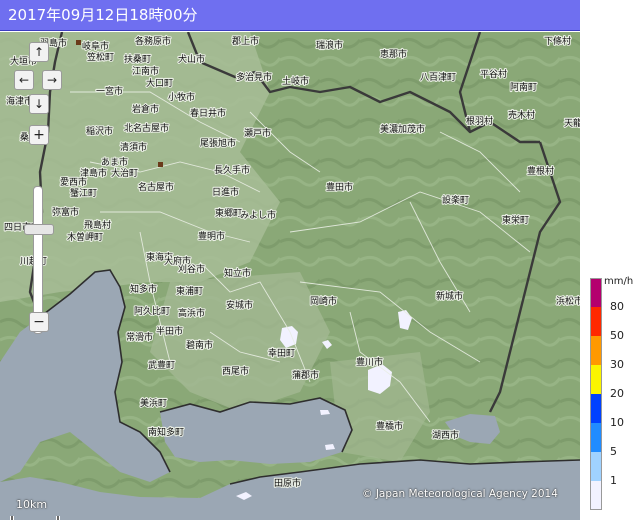 The height and width of the screenshot is (520, 640). What do you see at coordinates (393, 54) in the screenshot?
I see `map-label-ena: 恵那市` at bounding box center [393, 54].